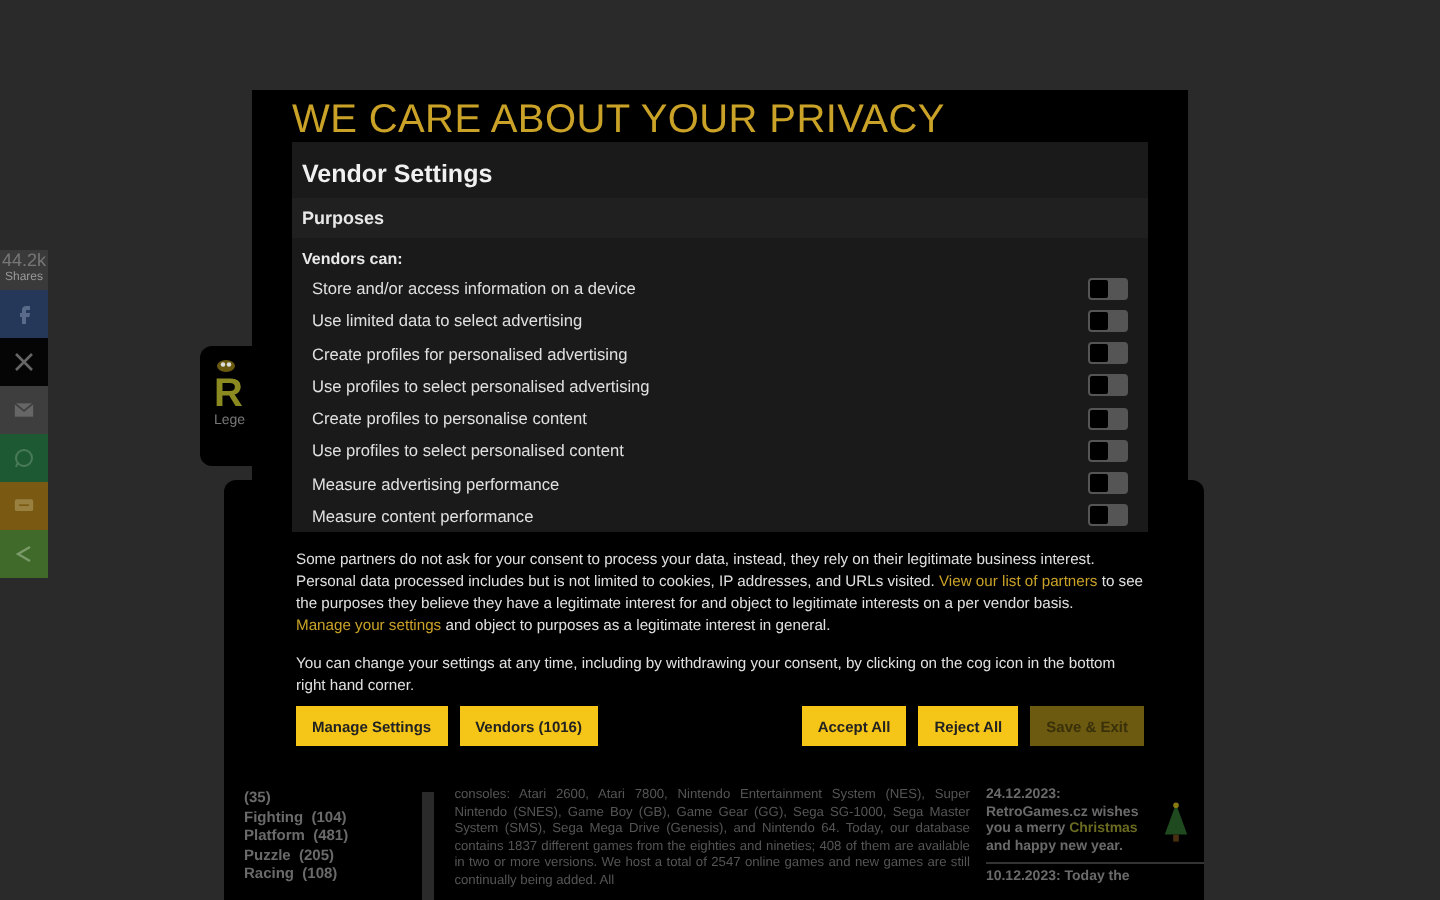 The height and width of the screenshot is (900, 1440). What do you see at coordinates (449, 418) in the screenshot?
I see `purpose-label: Create profiles to personalise content` at bounding box center [449, 418].